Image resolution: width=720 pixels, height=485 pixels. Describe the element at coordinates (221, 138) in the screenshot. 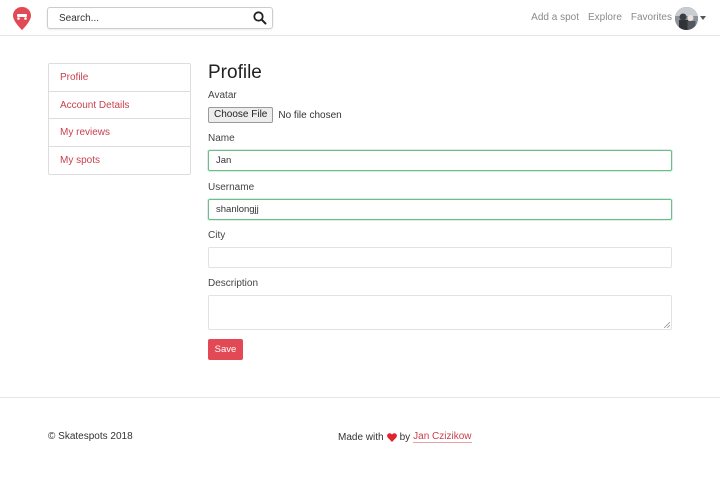

I see `name-label: Name` at that location.